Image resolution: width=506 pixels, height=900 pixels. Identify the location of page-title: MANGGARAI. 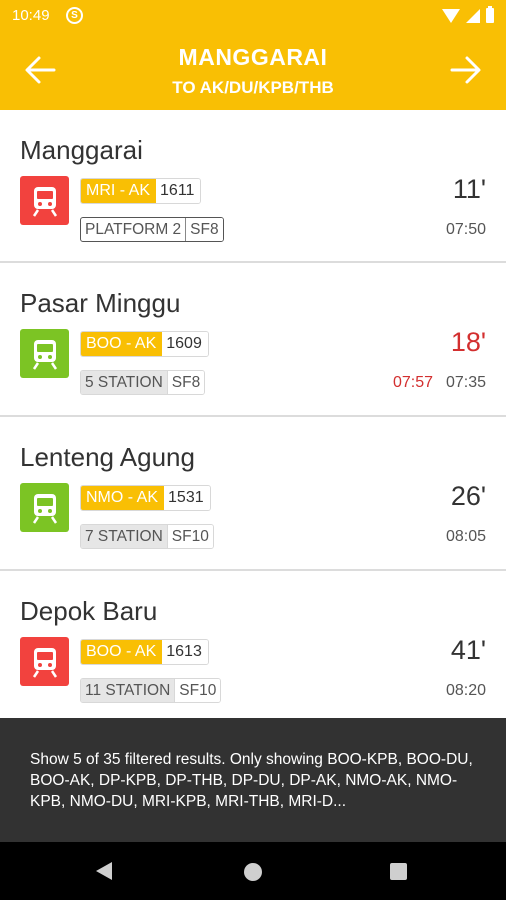
(253, 57).